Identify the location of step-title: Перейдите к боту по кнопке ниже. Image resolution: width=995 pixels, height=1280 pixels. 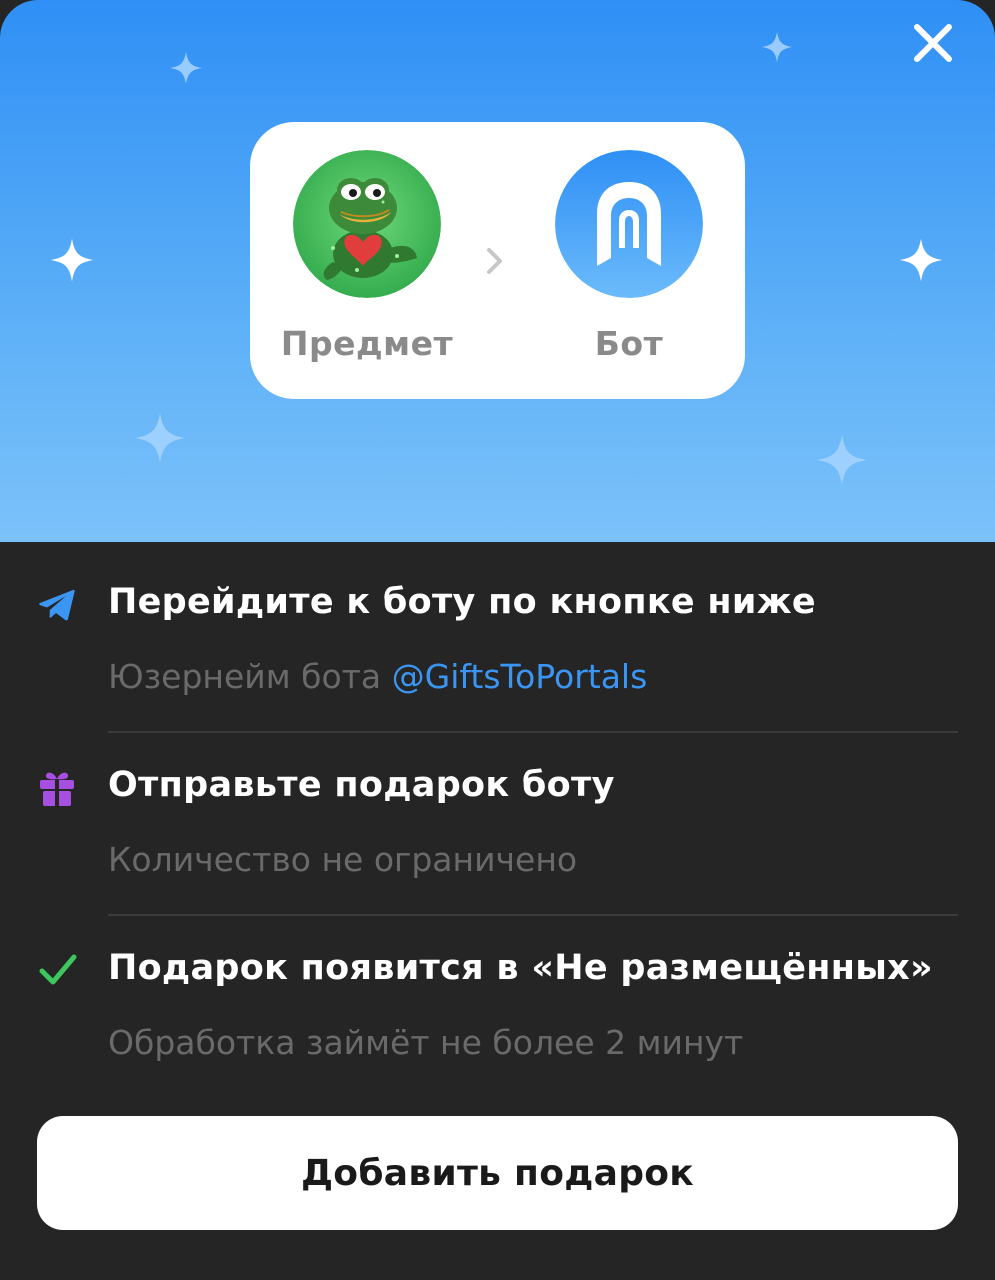
(462, 602).